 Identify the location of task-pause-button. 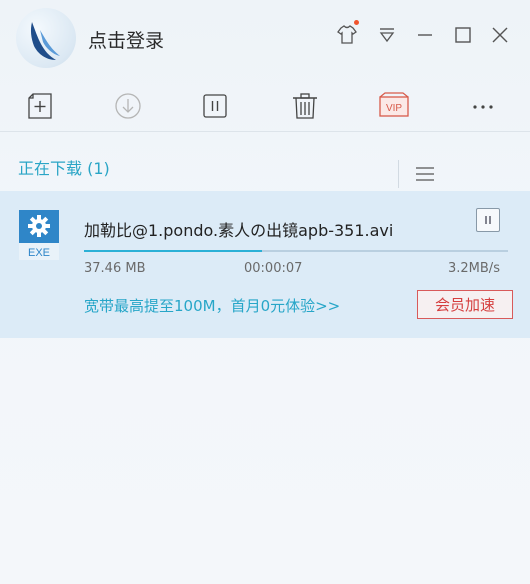
(488, 220).